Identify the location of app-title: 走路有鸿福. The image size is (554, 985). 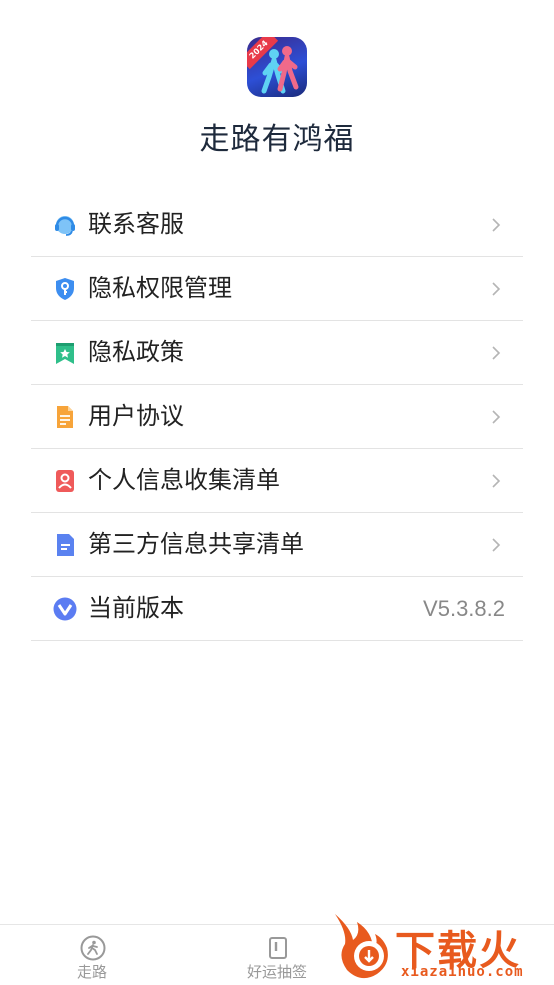
(277, 139).